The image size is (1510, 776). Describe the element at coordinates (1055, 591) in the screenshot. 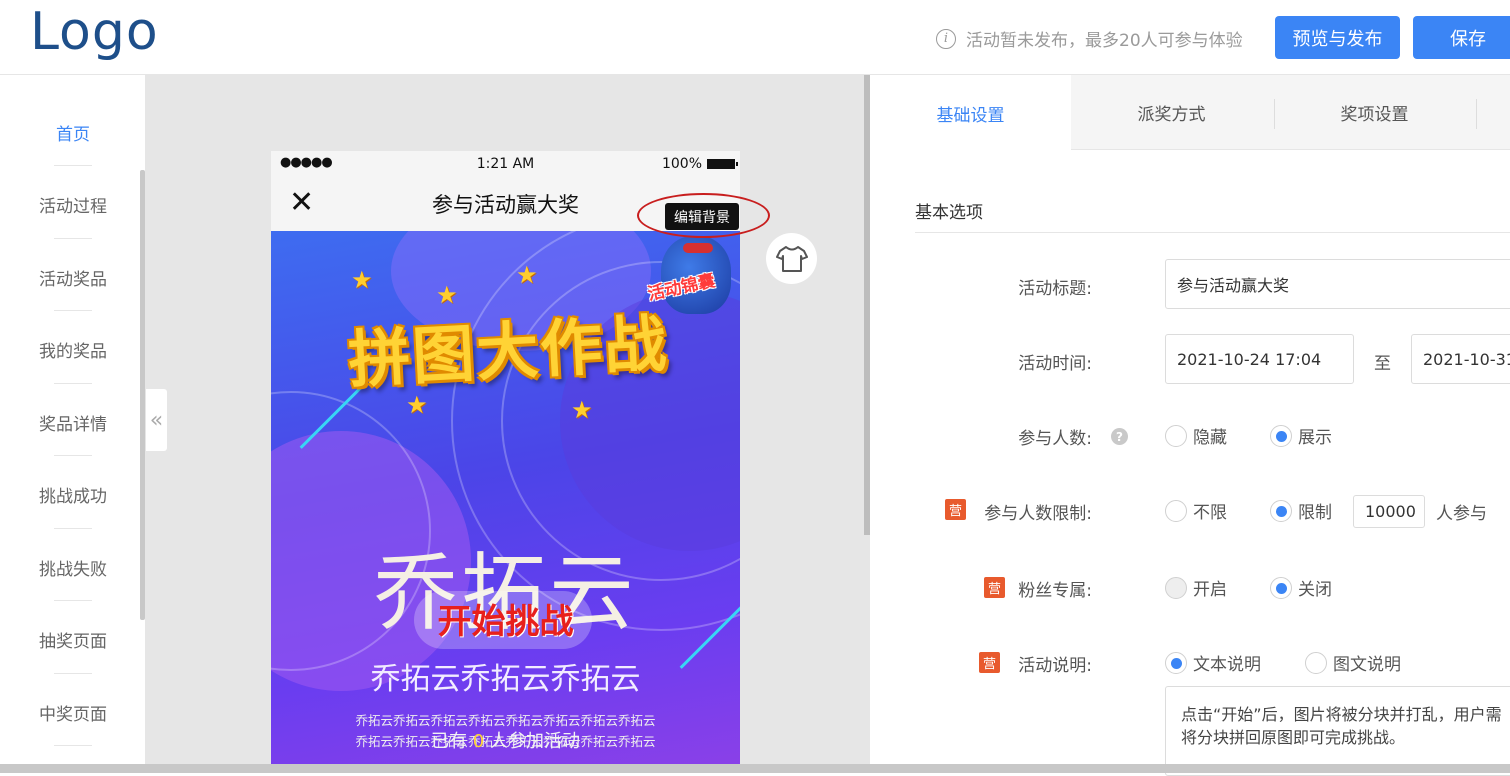

I see `fans-label: 粉丝专属:` at that location.